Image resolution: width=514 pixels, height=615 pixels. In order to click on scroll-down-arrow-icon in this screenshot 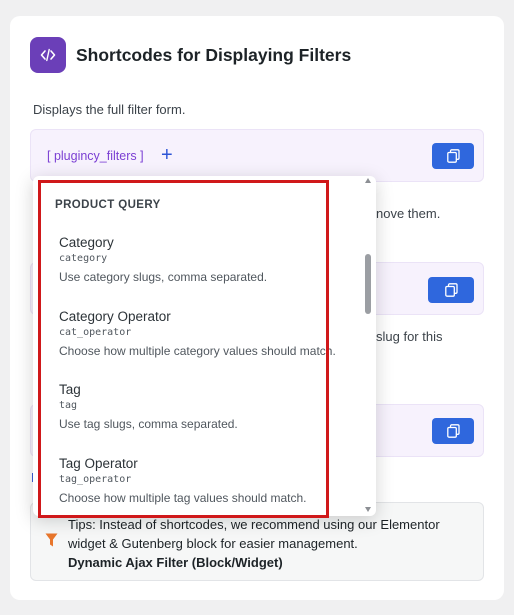, I will do `click(368, 509)`.